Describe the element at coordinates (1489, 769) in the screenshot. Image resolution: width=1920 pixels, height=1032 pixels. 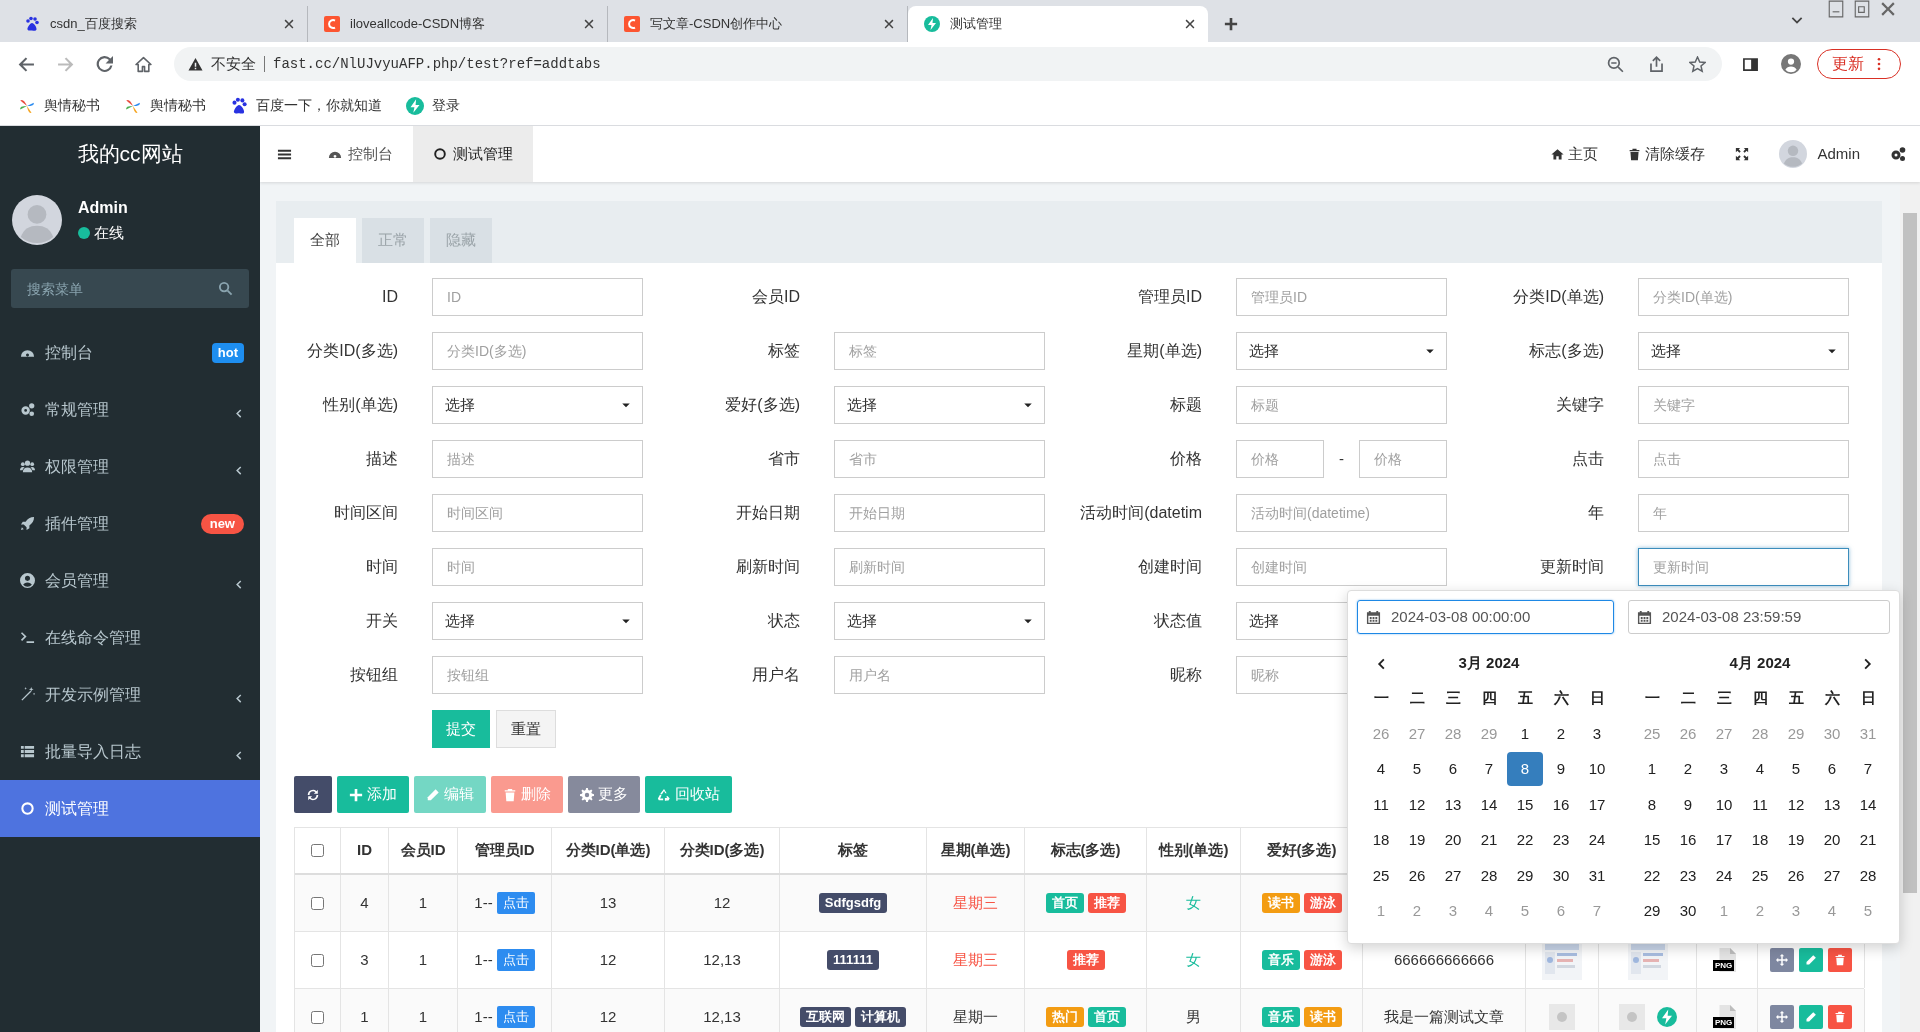
I see `calendar-day: 7` at that location.